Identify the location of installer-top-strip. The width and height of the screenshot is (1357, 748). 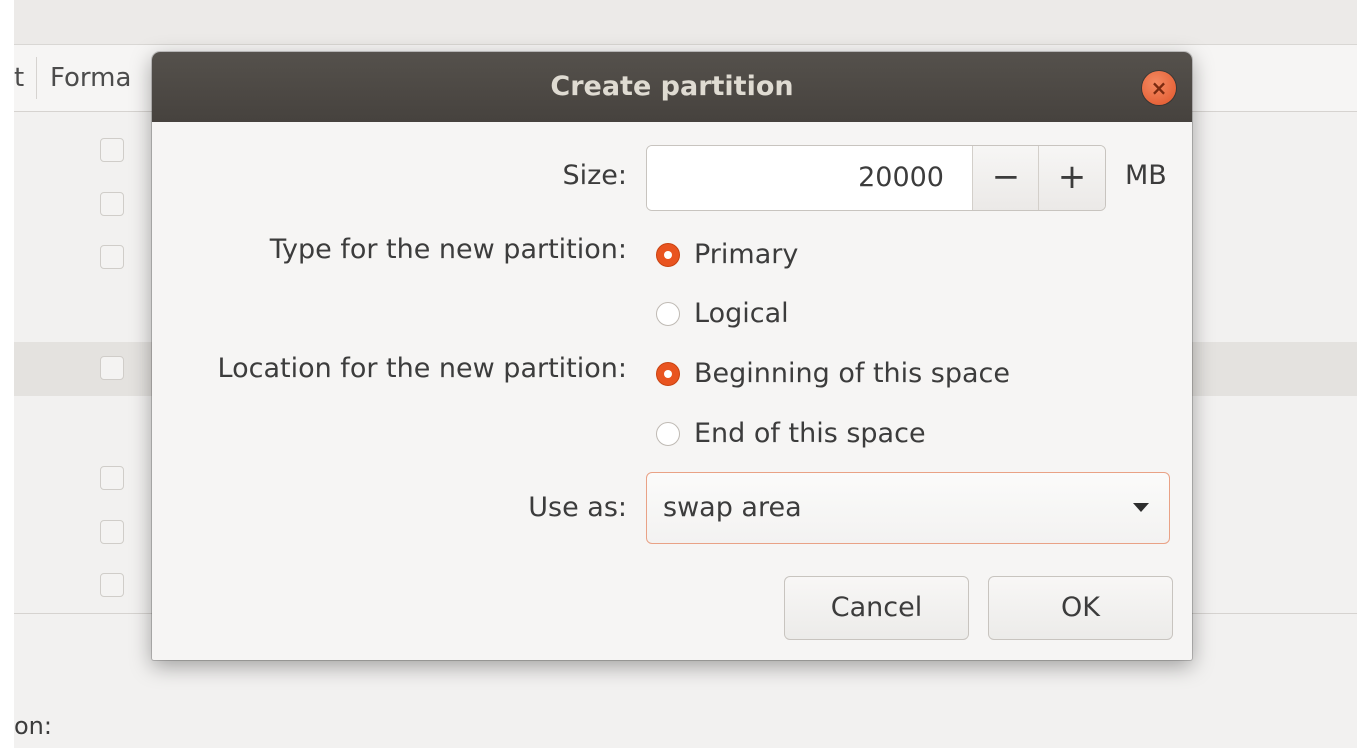
(685, 22).